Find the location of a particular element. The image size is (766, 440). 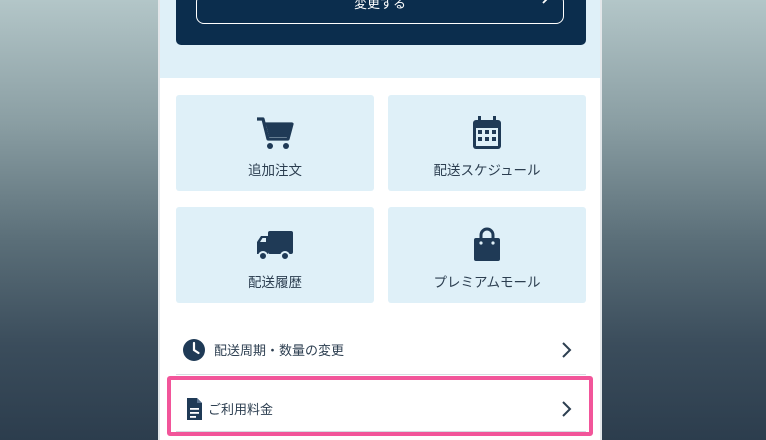

menu-row-delivery-cycle: 配送周期・数量の変更 is located at coordinates (381, 350).